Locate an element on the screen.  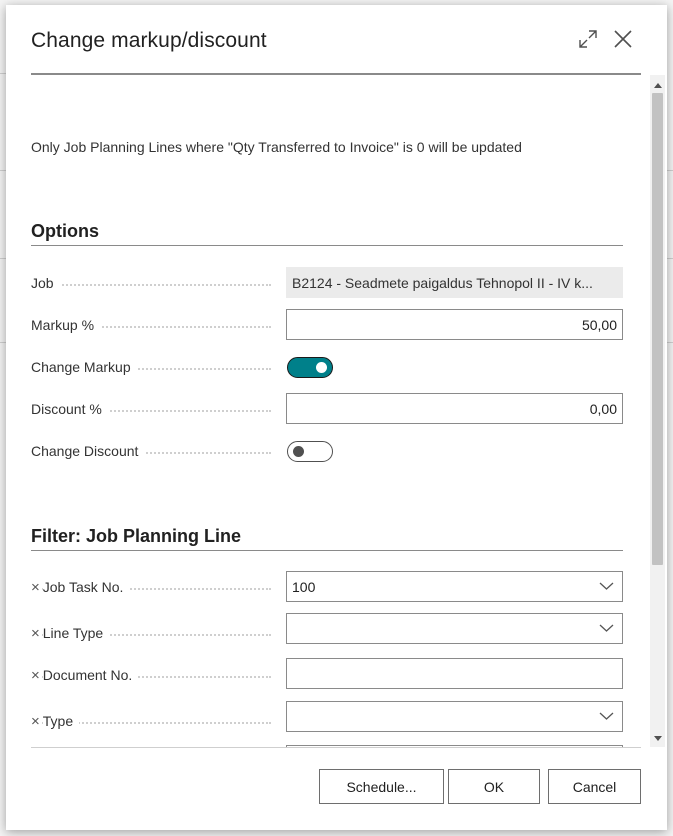
expand-icon is located at coordinates (588, 39).